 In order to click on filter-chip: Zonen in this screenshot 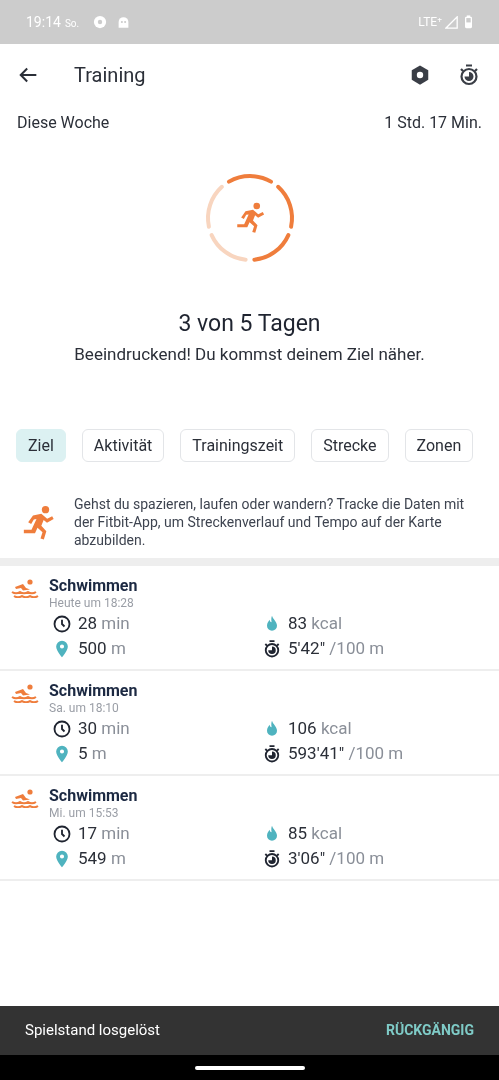, I will do `click(439, 445)`.